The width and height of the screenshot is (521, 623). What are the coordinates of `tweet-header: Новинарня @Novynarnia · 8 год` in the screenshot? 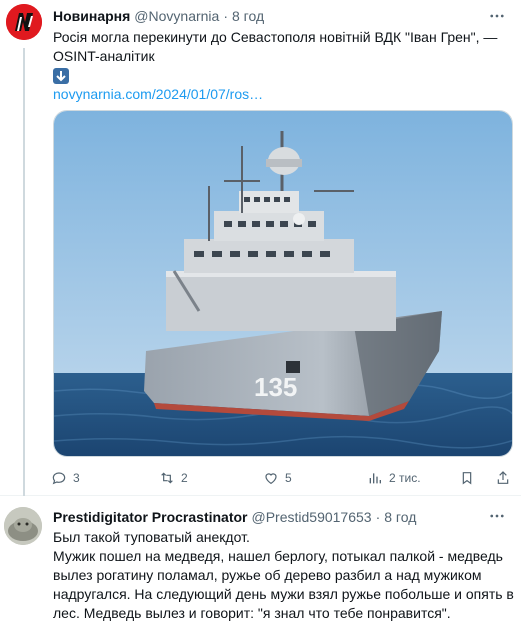 It's located at (158, 16).